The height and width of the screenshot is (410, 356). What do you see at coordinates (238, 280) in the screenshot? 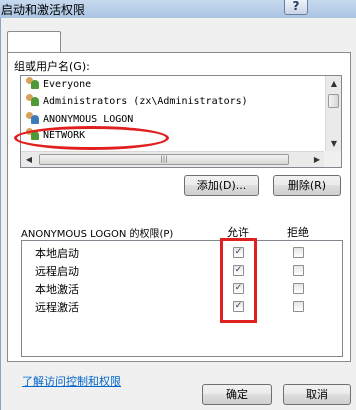
I see `highlight-rectangle` at bounding box center [238, 280].